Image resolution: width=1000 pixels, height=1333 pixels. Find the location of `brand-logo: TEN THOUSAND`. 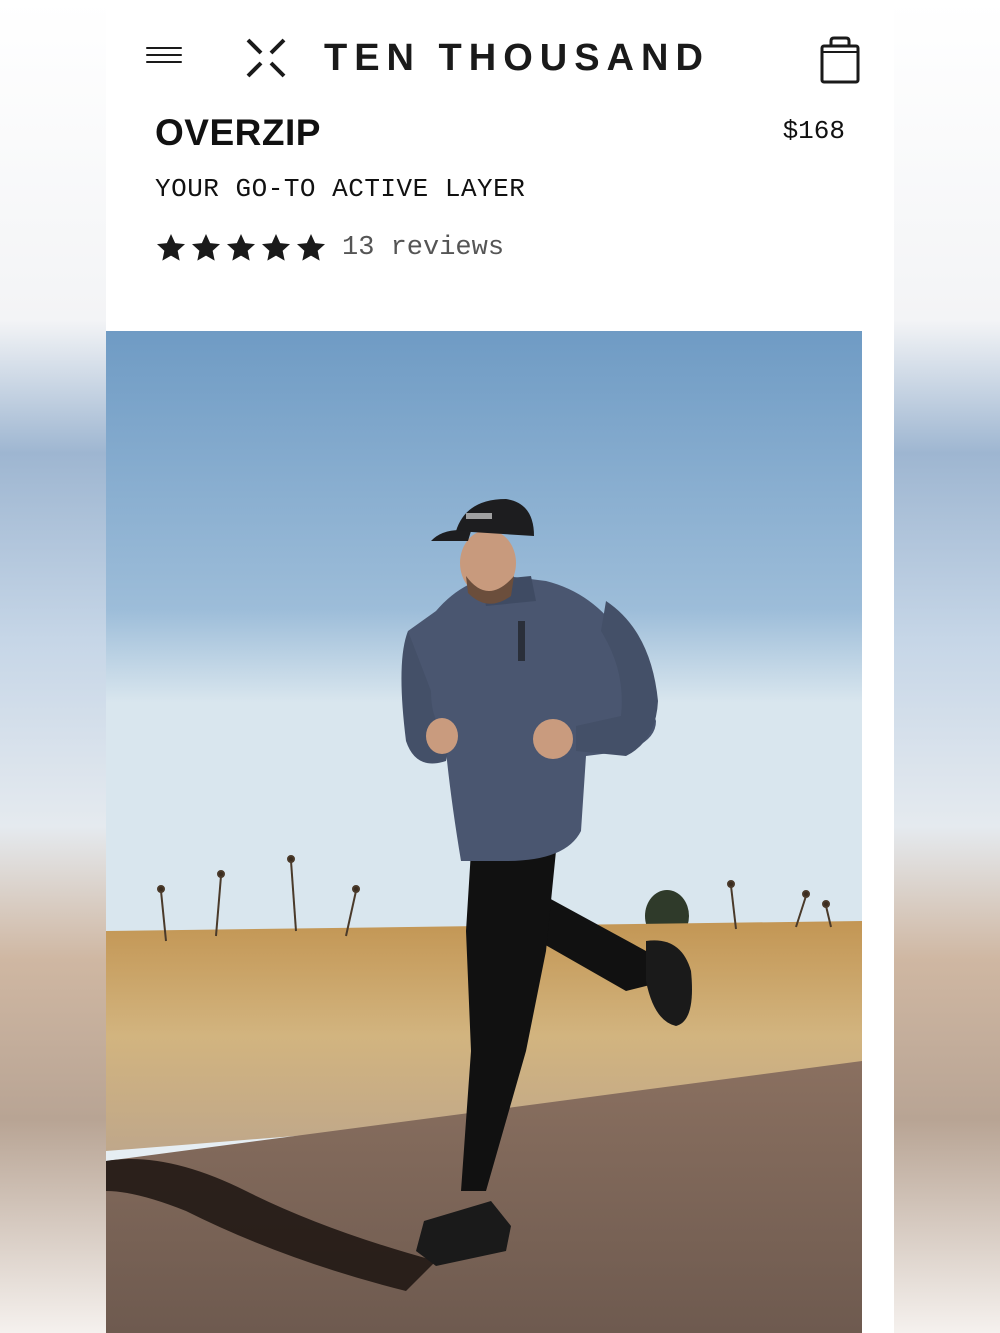

brand-logo: TEN THOUSAND is located at coordinates (477, 58).